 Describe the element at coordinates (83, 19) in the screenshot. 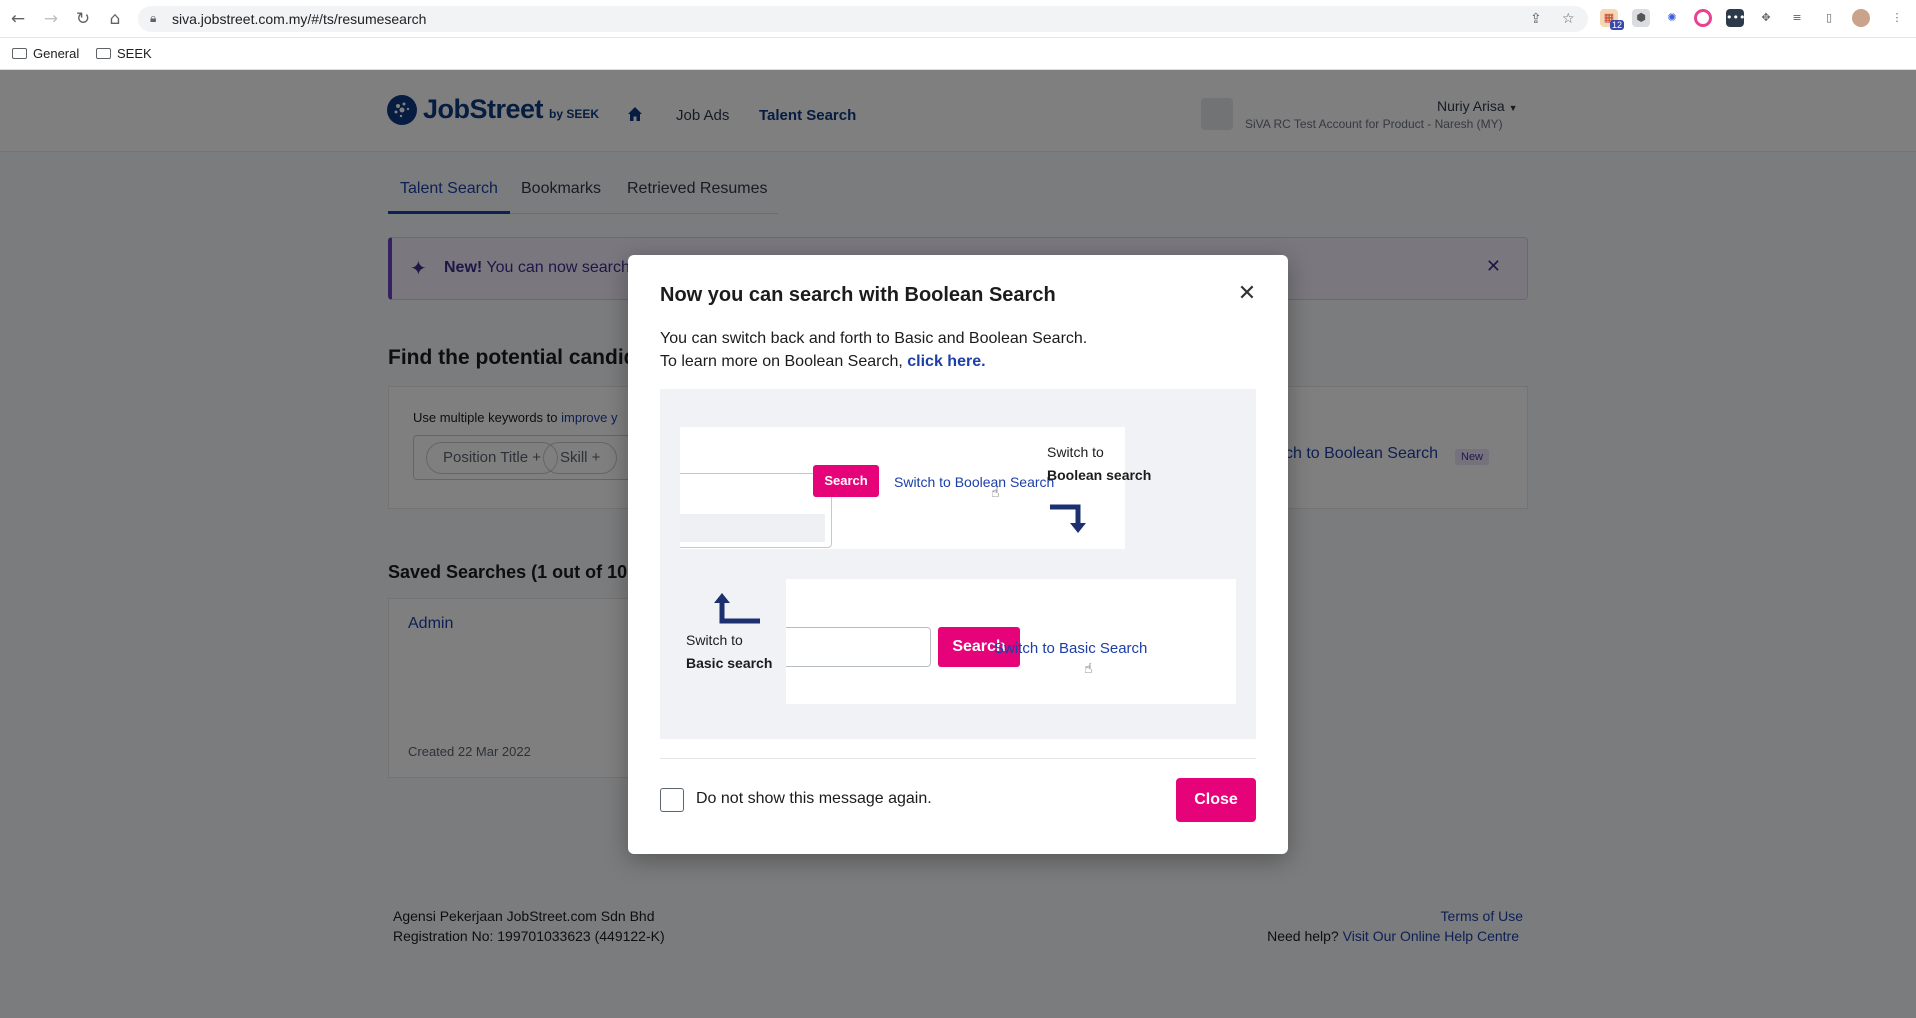

I see `reload-icon: ↻` at that location.